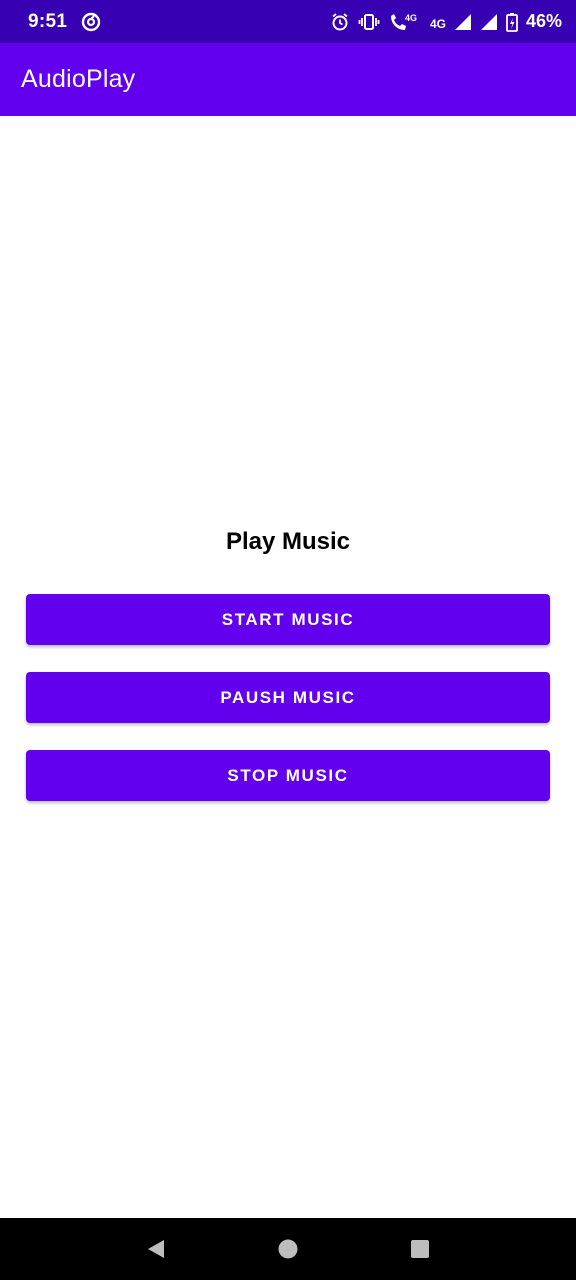 The height and width of the screenshot is (1280, 576). I want to click on home-button, so click(288, 1249).